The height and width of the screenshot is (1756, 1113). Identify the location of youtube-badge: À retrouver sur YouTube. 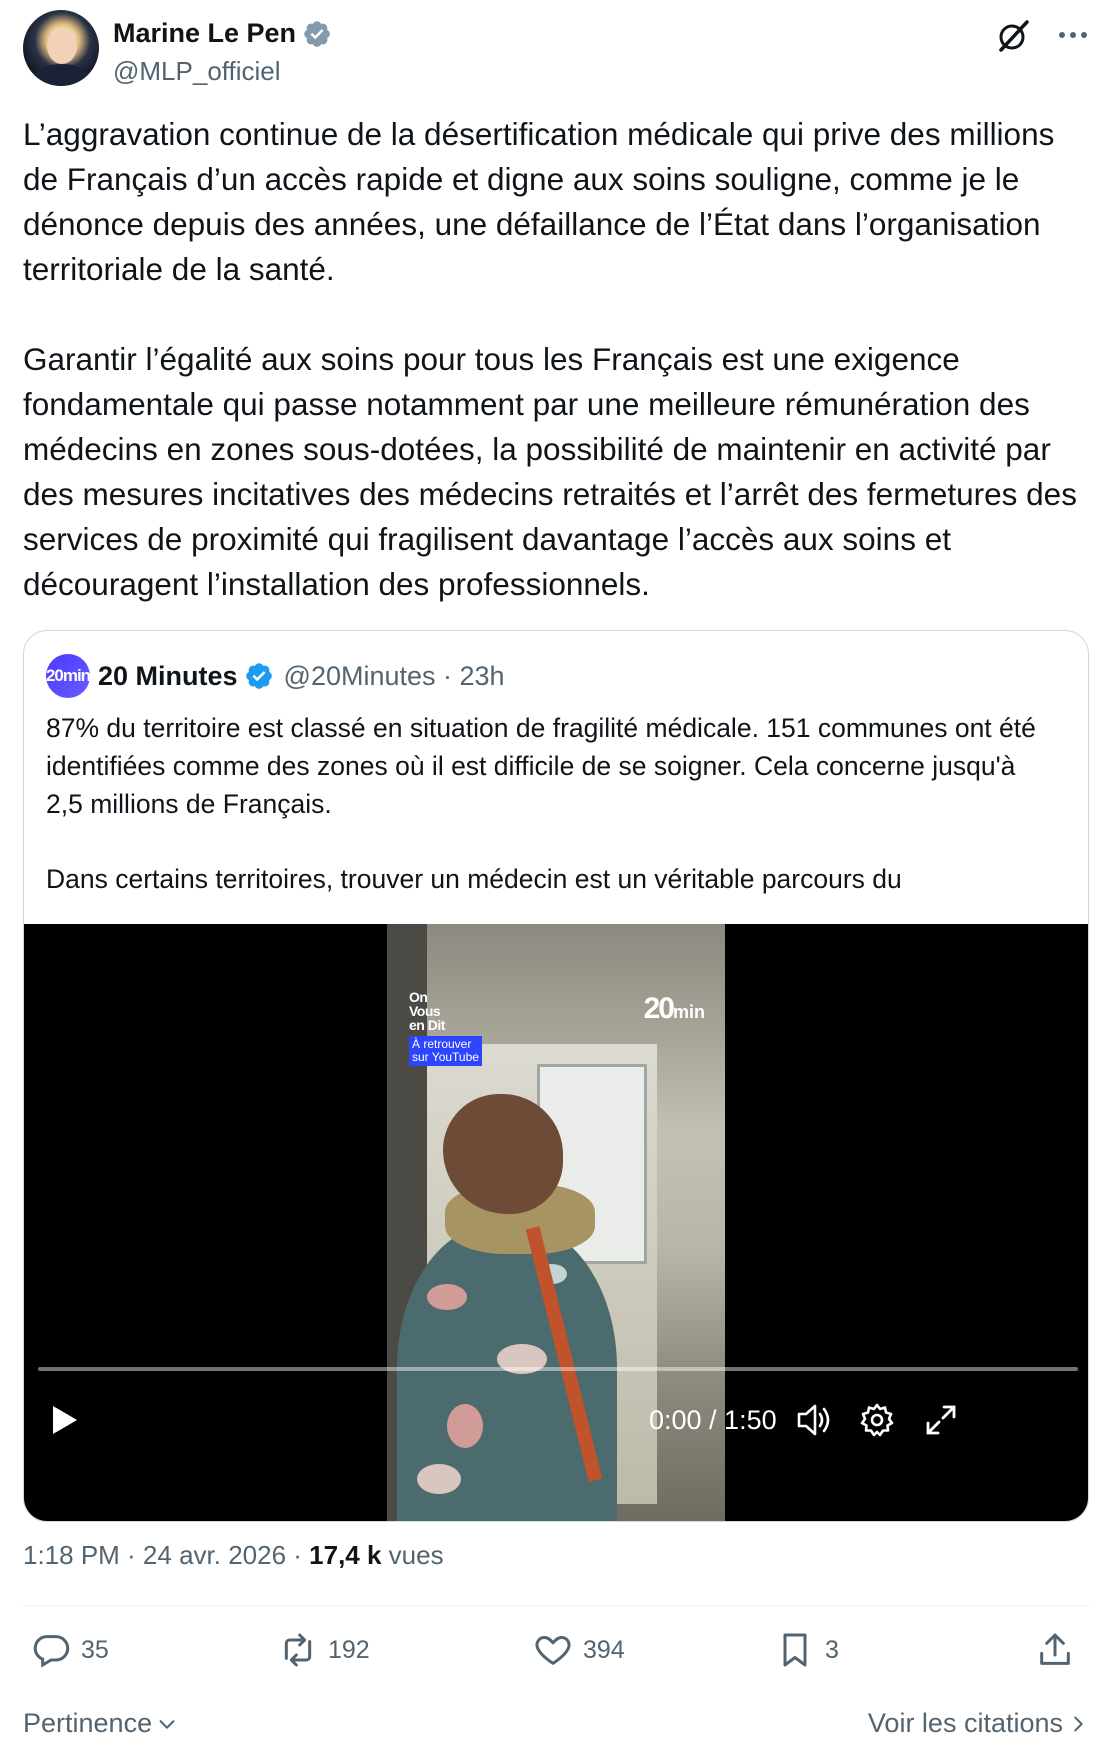
(445, 1051).